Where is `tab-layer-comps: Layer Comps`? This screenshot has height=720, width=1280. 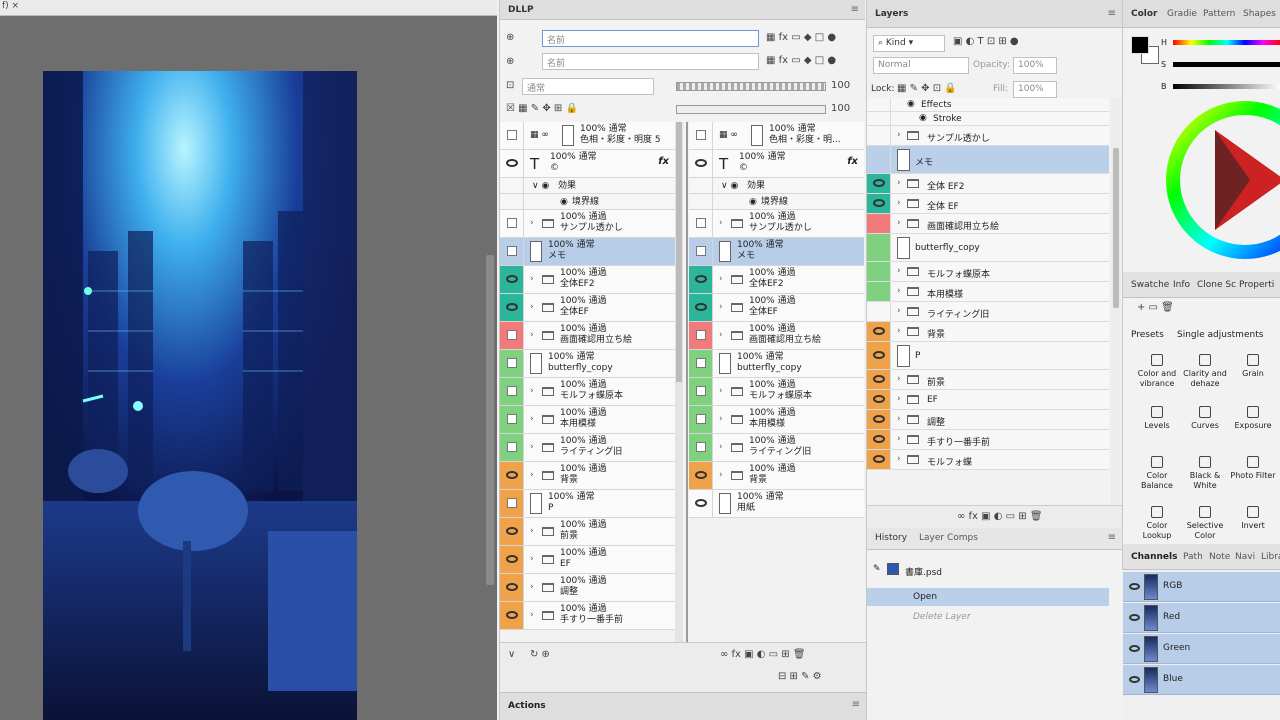
tab-layer-comps: Layer Comps is located at coordinates (948, 538).